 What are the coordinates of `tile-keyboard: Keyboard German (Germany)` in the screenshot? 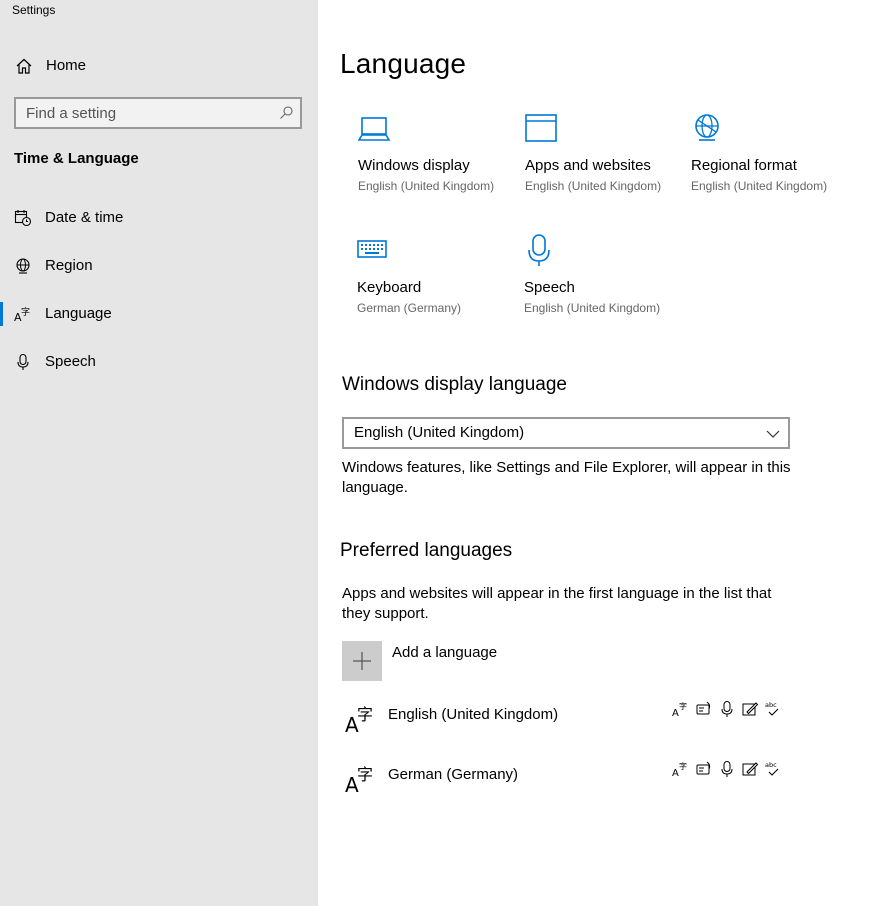 It's located at (437, 283).